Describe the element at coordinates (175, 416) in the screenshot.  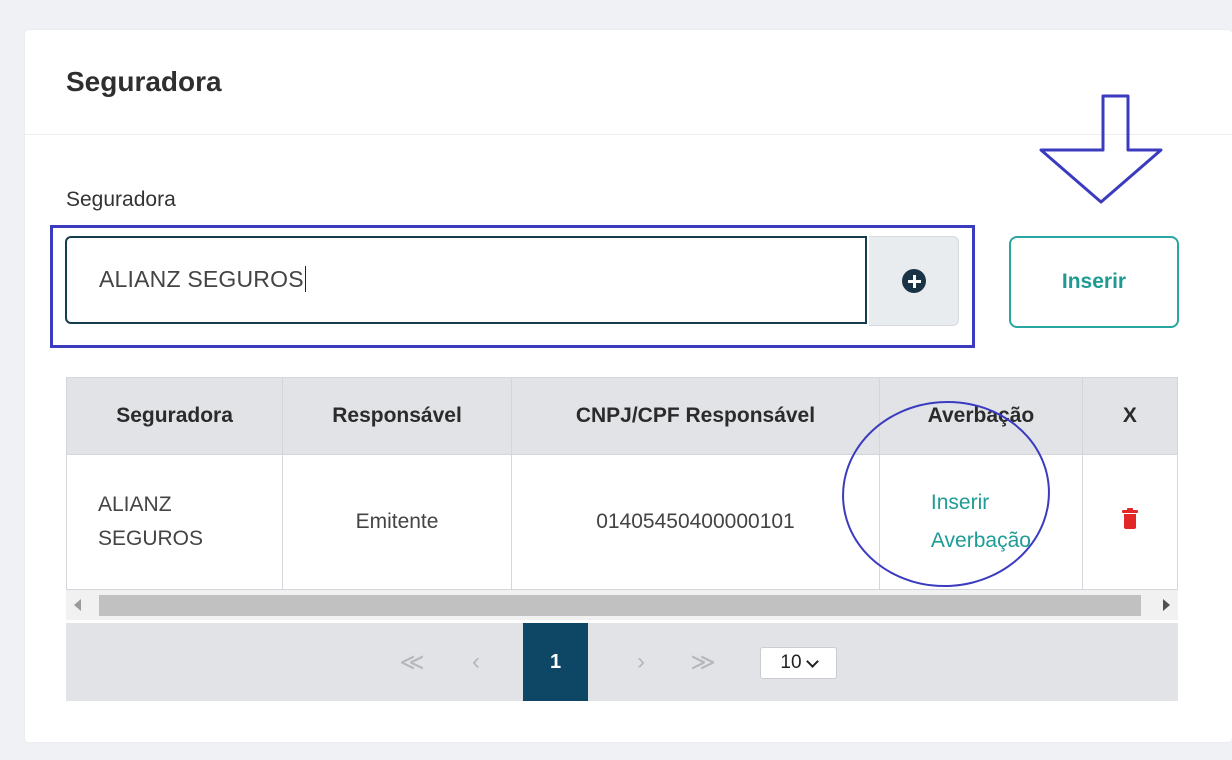
I see `column-header-seguradora: Seguradora` at that location.